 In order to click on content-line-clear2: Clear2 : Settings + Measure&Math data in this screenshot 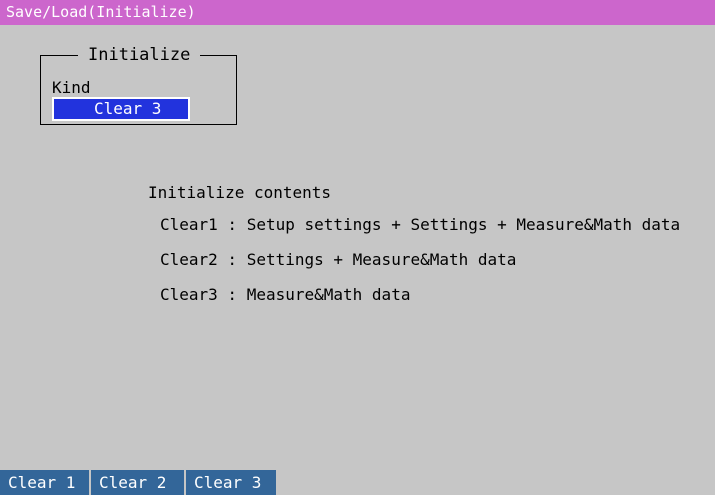, I will do `click(338, 259)`.